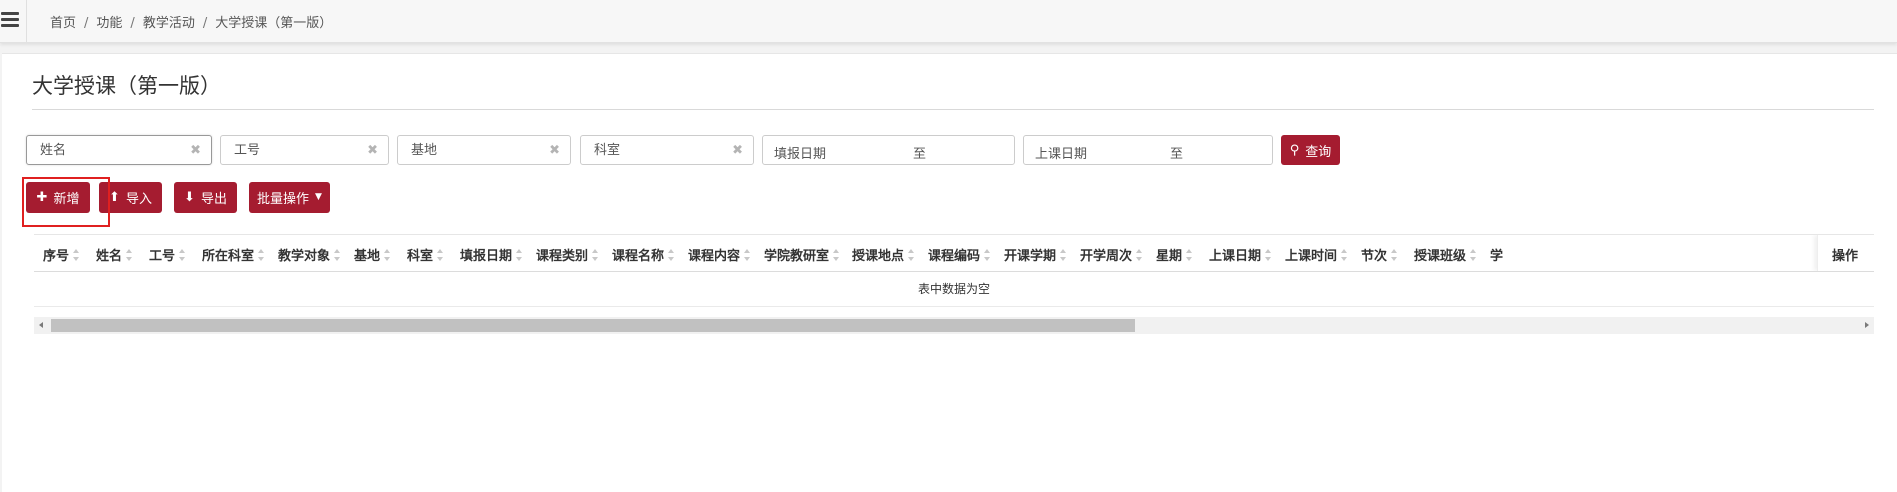 Image resolution: width=1897 pixels, height=492 pixels. I want to click on column-header-label: 课程类别, so click(562, 256).